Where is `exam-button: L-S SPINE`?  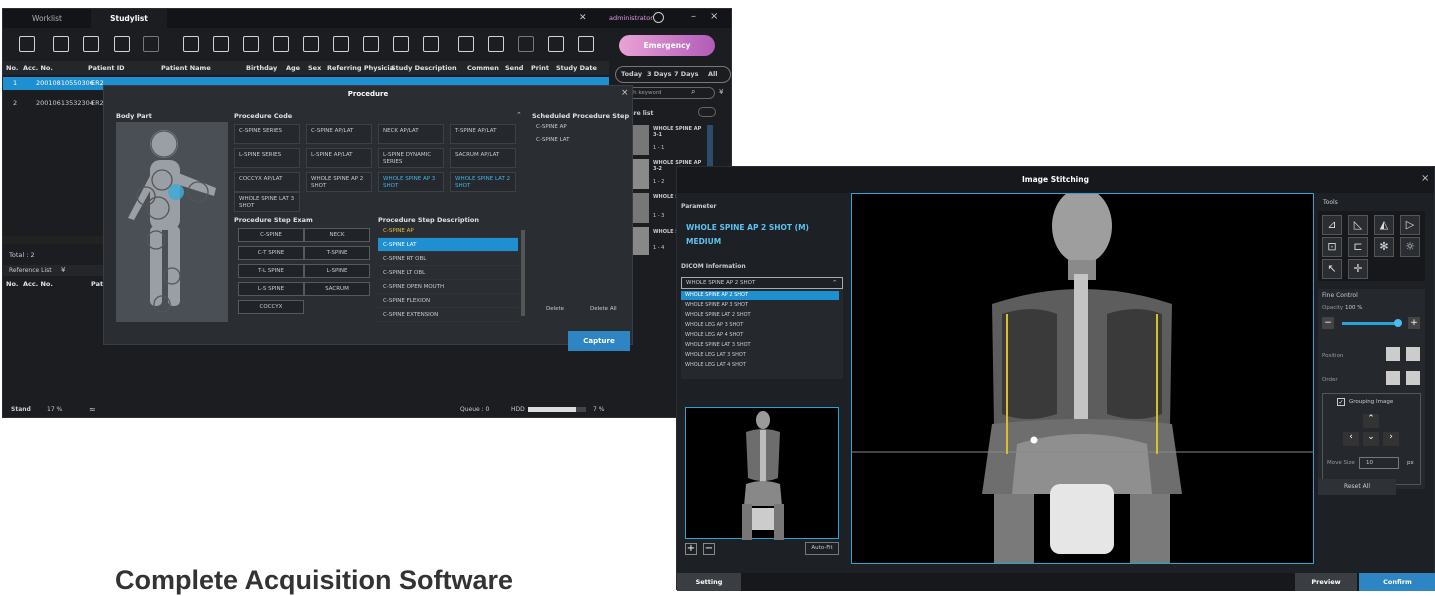
exam-button: L-S SPINE is located at coordinates (271, 289).